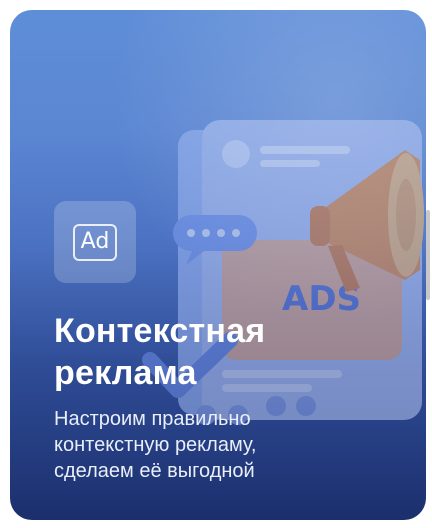 Image resolution: width=432 pixels, height=528 pixels. I want to click on ad-icon: Ad, so click(95, 242).